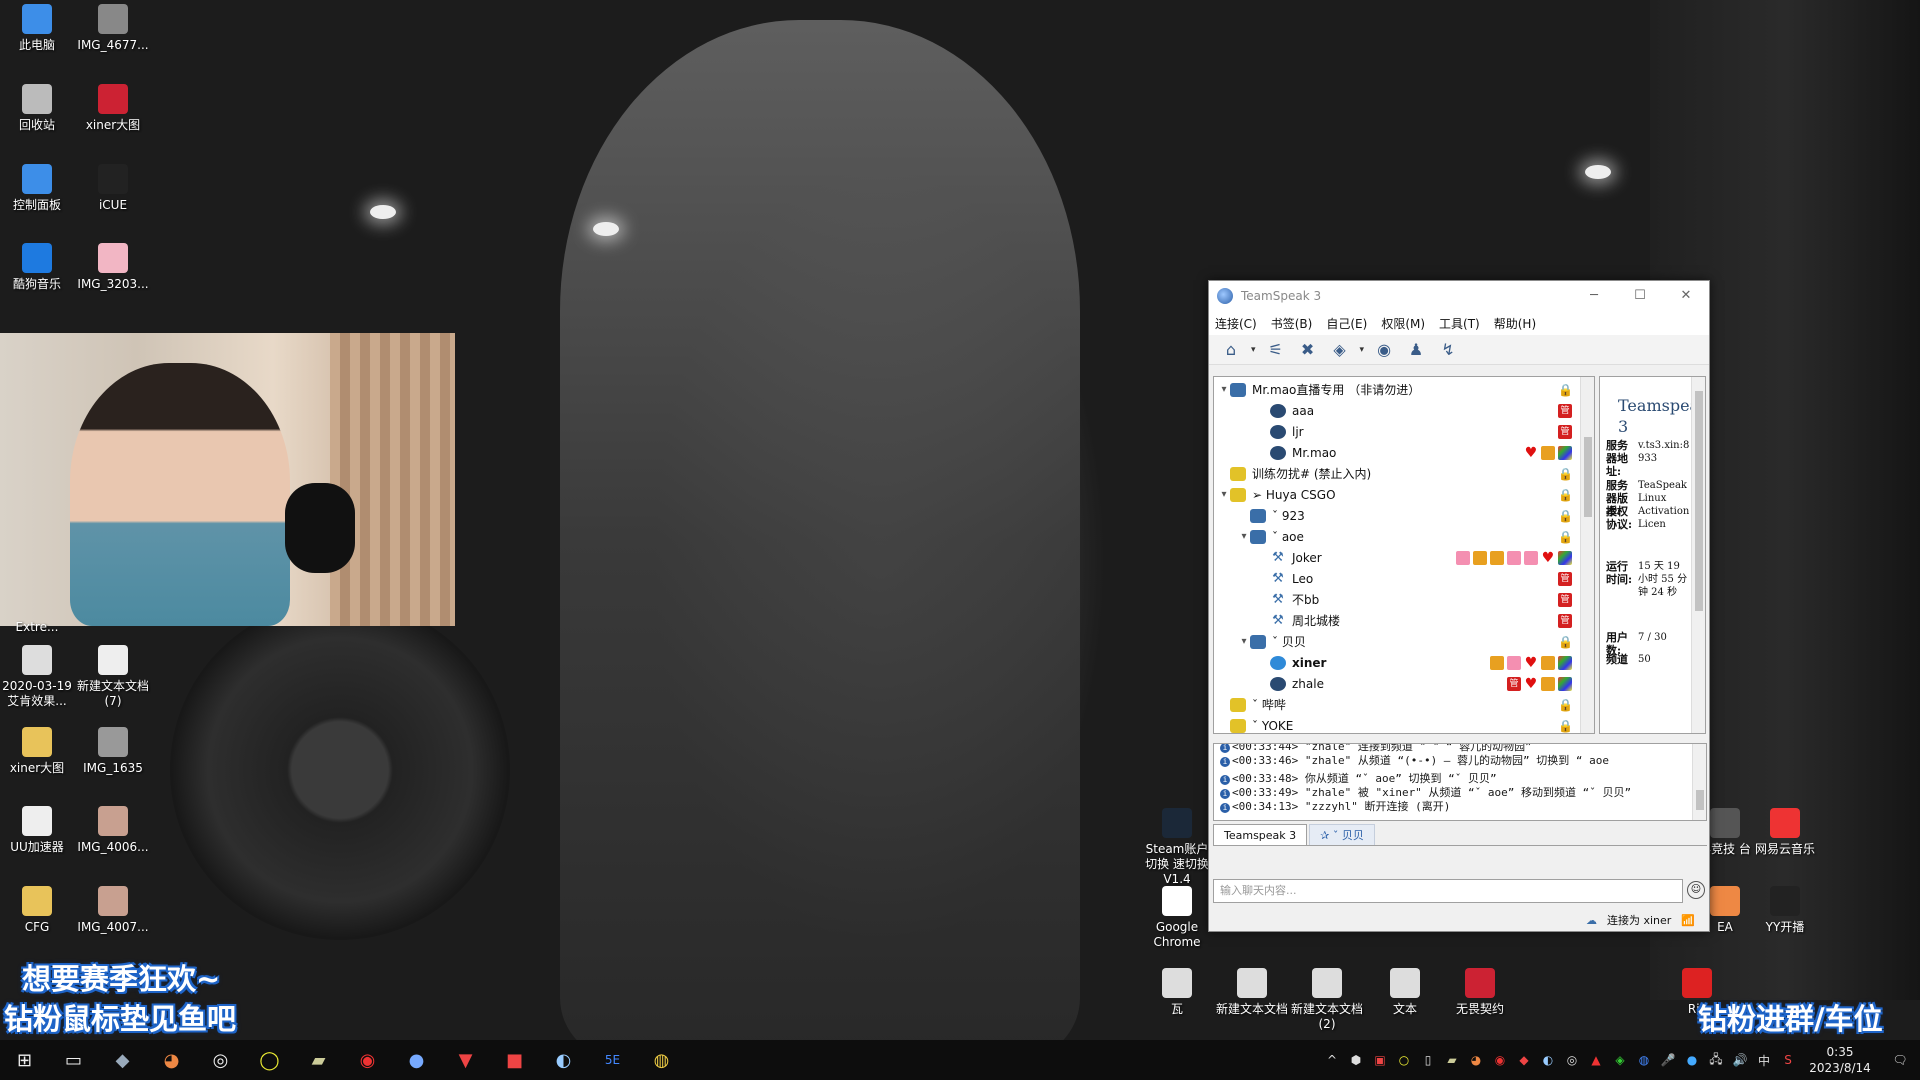 Image resolution: width=1920 pixels, height=1080 pixels. I want to click on desktop-icon: 新建文本文档, so click(1252, 992).